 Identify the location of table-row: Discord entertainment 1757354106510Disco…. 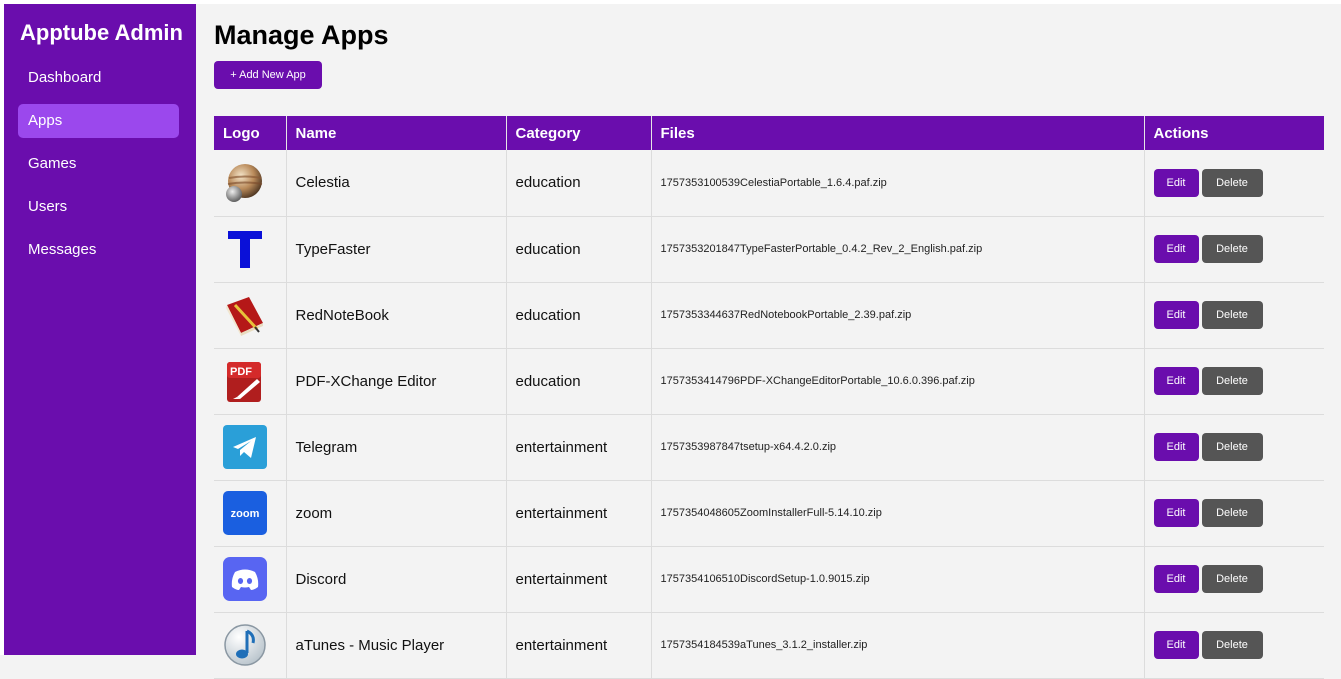
(769, 579).